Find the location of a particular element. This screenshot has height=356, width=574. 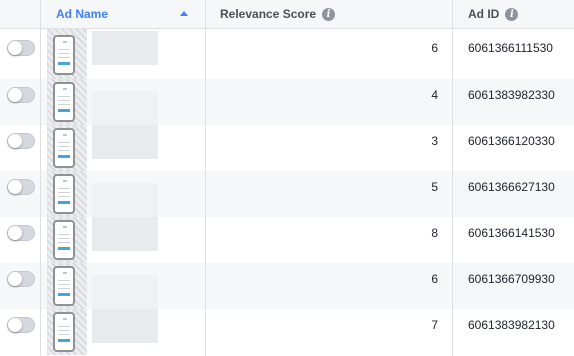

column-header-ad-name-label: Ad Name is located at coordinates (82, 14).